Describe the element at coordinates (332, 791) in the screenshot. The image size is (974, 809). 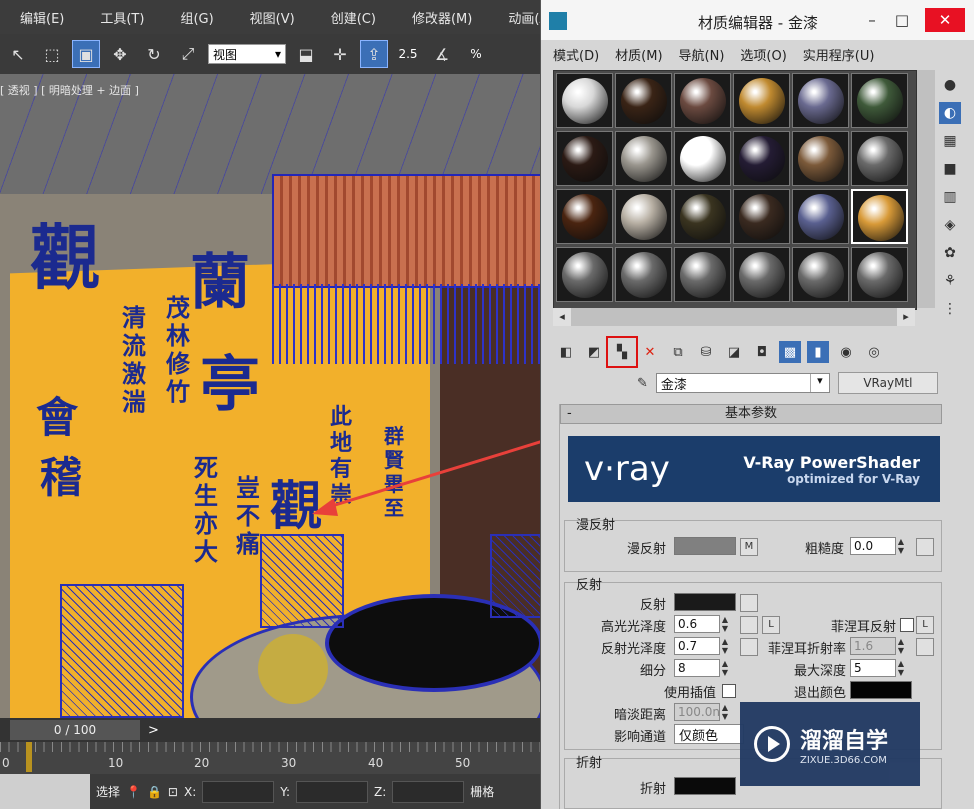
I see `y-coord-field` at that location.